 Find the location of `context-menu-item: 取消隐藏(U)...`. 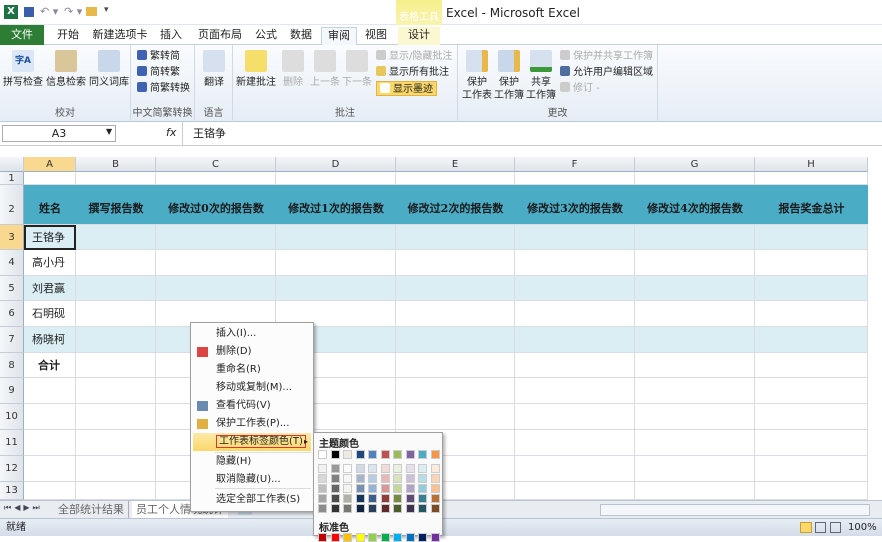

context-menu-item: 取消隐藏(U)... is located at coordinates (252, 480).